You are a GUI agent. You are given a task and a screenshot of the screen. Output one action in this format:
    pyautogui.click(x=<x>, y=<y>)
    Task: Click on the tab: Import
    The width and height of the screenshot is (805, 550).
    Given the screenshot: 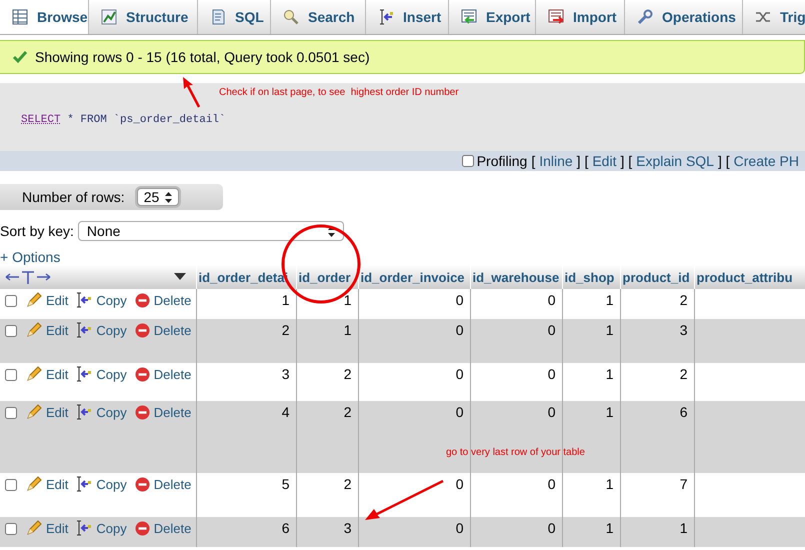 What is the action you would take?
    pyautogui.click(x=580, y=17)
    